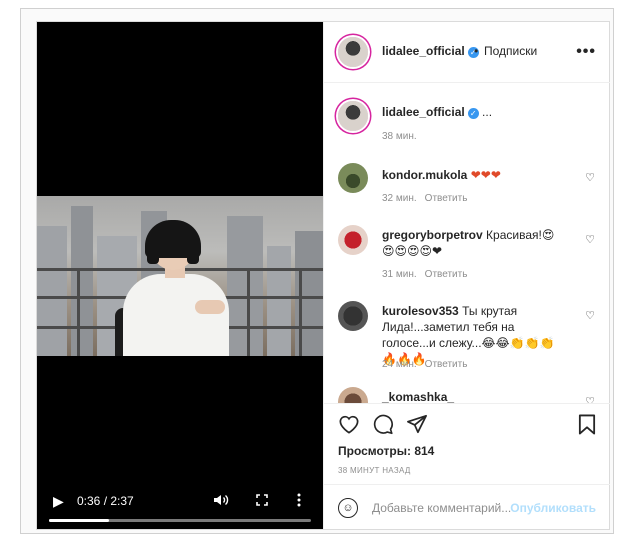  Describe the element at coordinates (353, 116) in the screenshot. I see `caption-avatar` at that location.